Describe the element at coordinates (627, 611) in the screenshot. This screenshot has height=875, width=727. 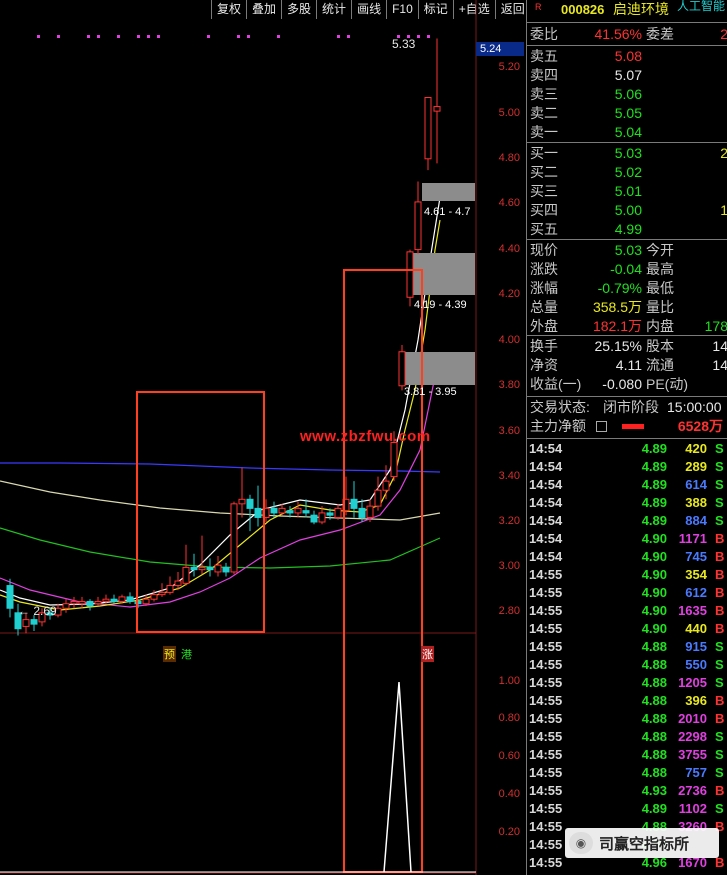
I see `trade-row: 14:55 4.90 1635 B` at that location.